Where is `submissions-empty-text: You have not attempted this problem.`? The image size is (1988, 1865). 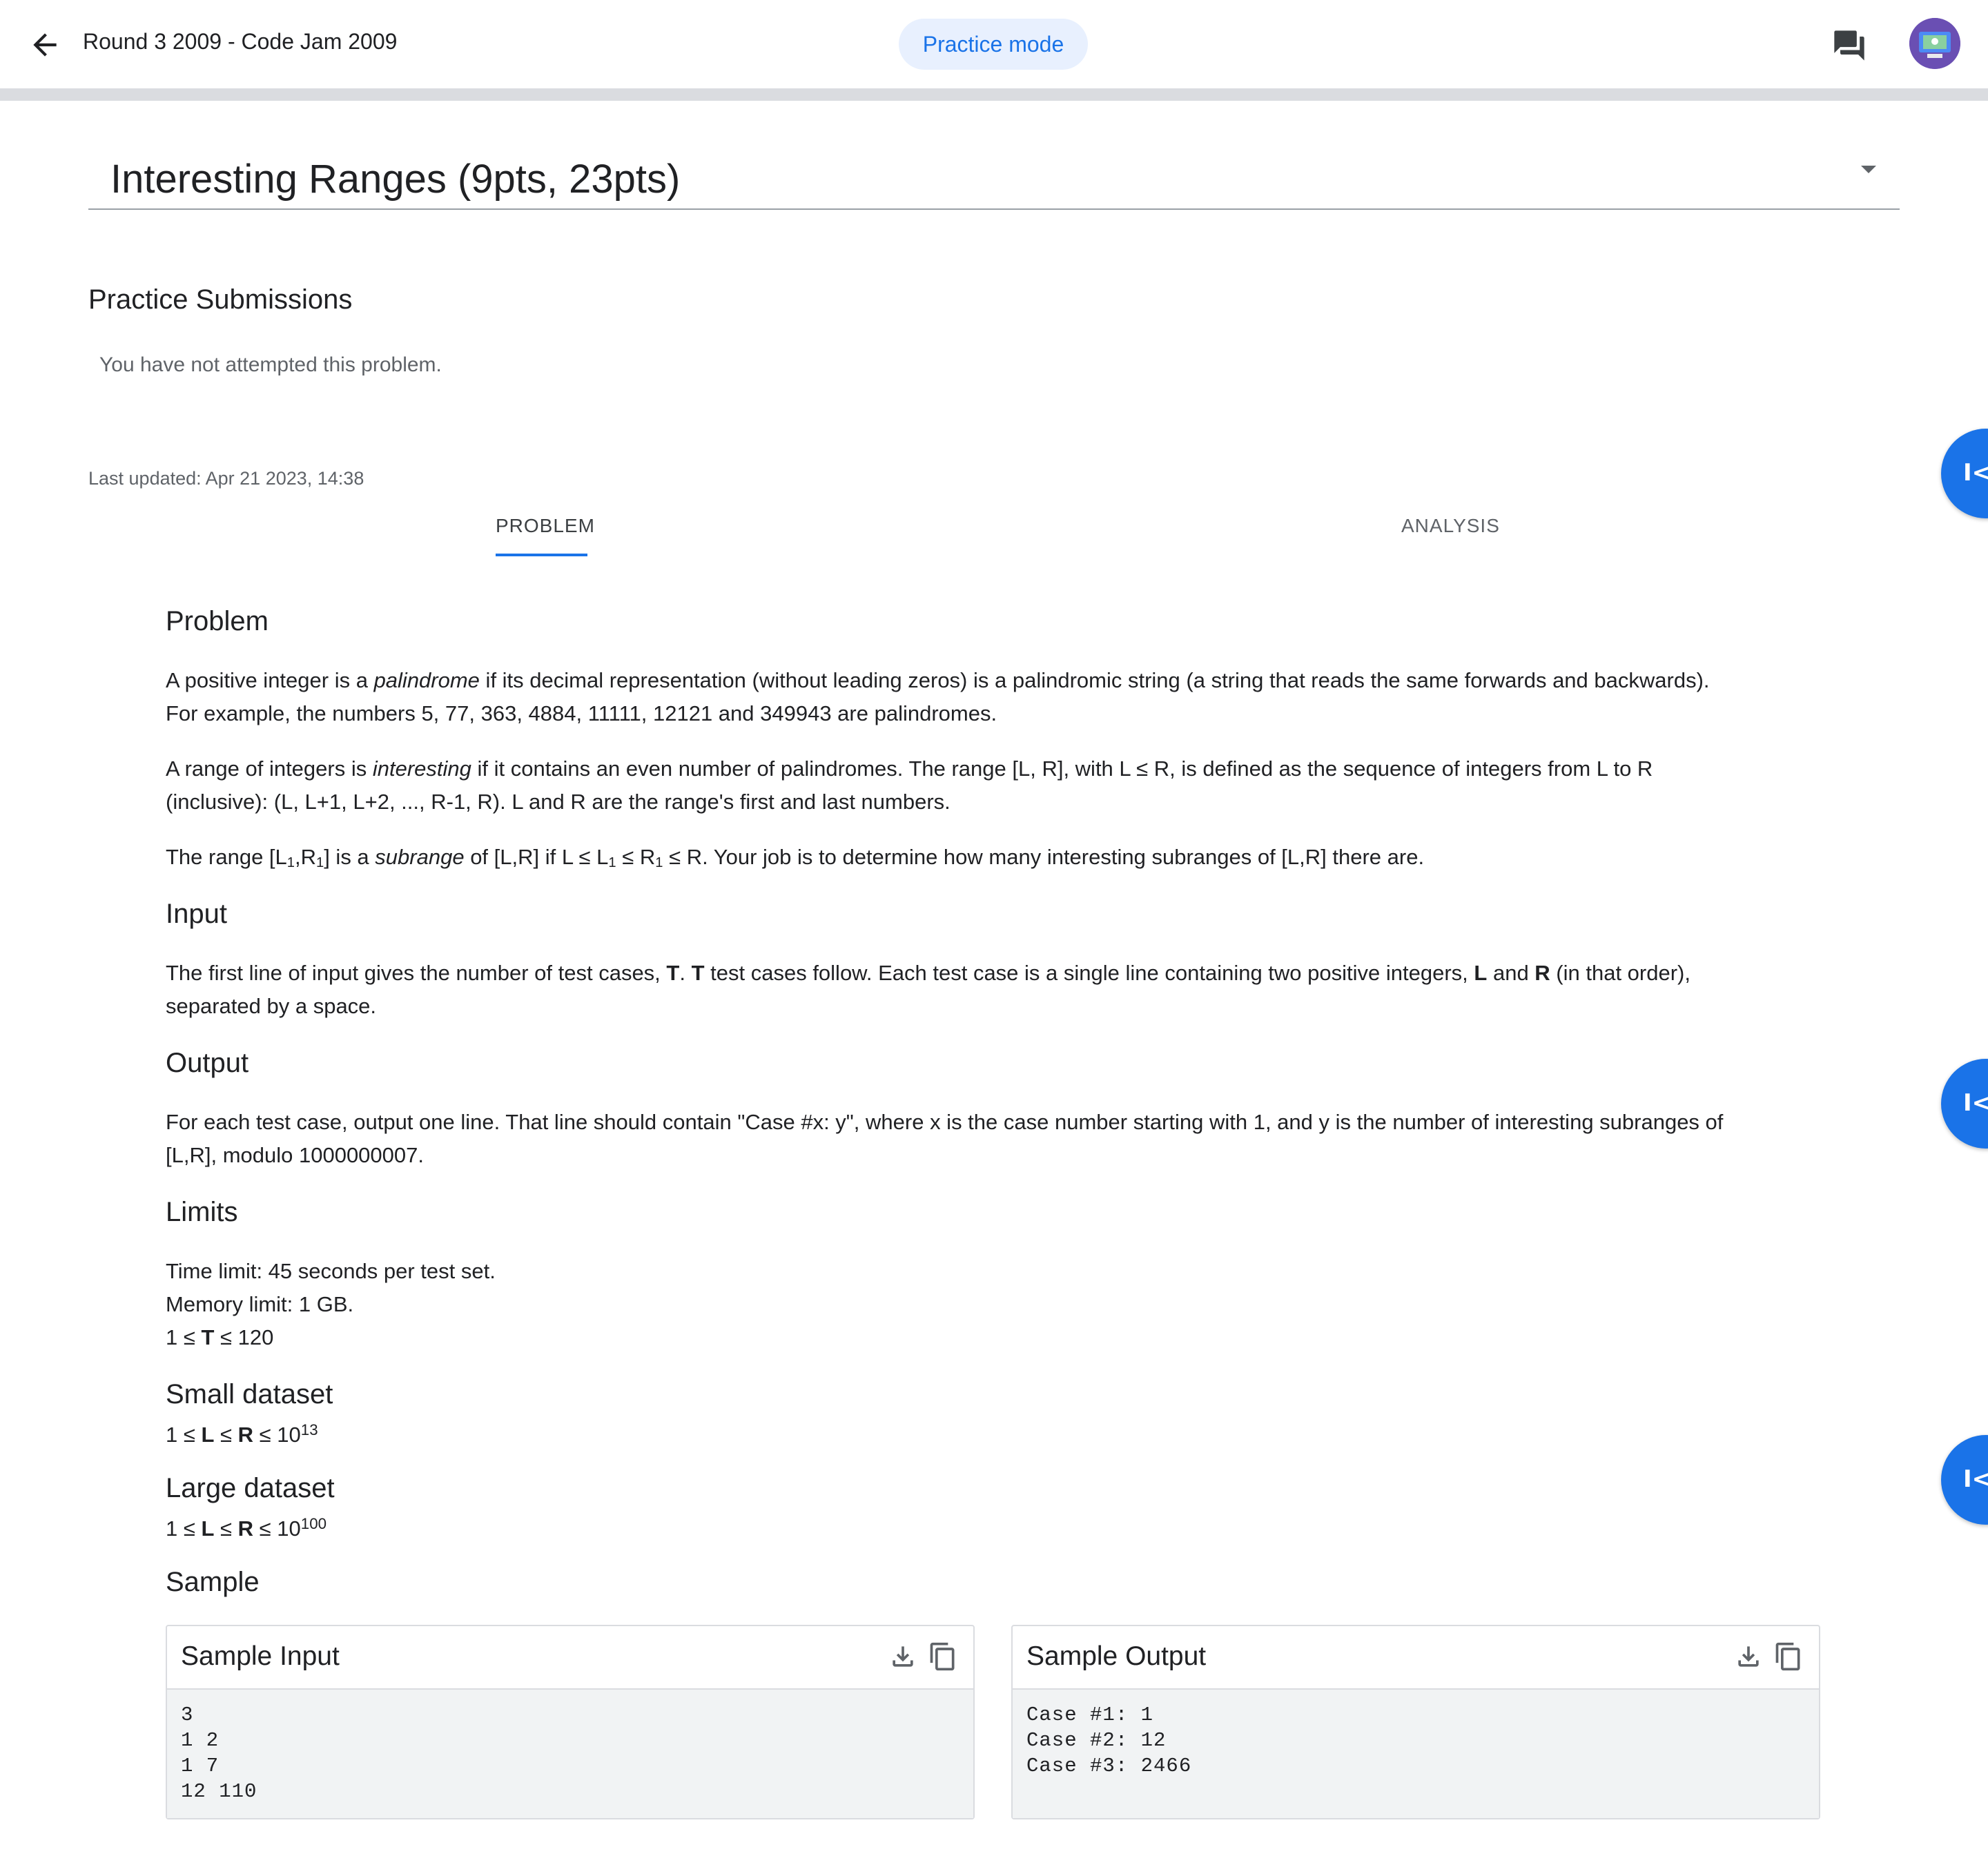
submissions-empty-text: You have not attempted this problem. is located at coordinates (270, 364).